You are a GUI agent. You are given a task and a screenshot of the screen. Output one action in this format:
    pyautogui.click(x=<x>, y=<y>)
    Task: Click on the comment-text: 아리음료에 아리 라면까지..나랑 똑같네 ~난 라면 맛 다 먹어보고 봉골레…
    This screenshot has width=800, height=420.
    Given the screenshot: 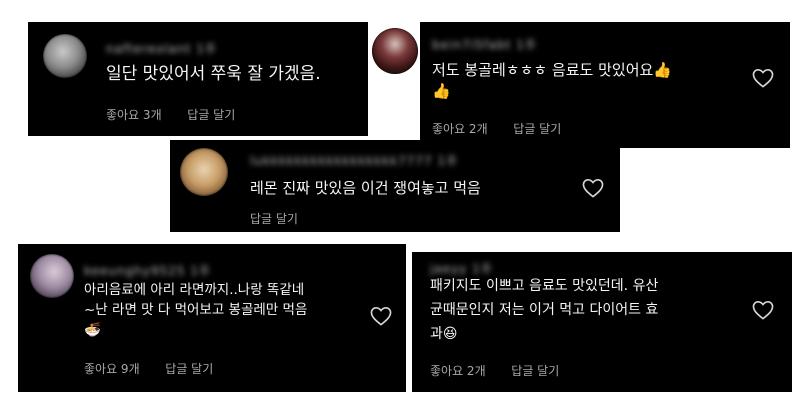 What is the action you would take?
    pyautogui.click(x=195, y=310)
    